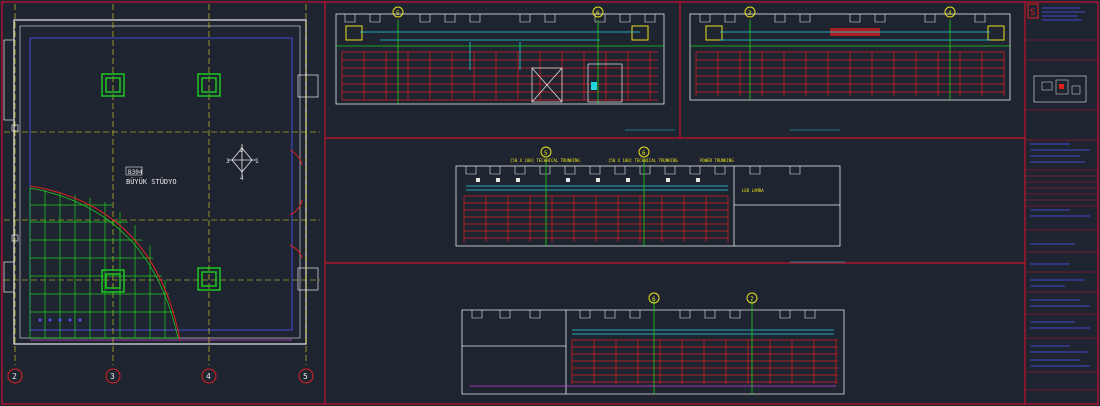 The width and height of the screenshot is (1100, 406). Describe the element at coordinates (644, 153) in the screenshot. I see `bubble-middle-2: 6` at that location.